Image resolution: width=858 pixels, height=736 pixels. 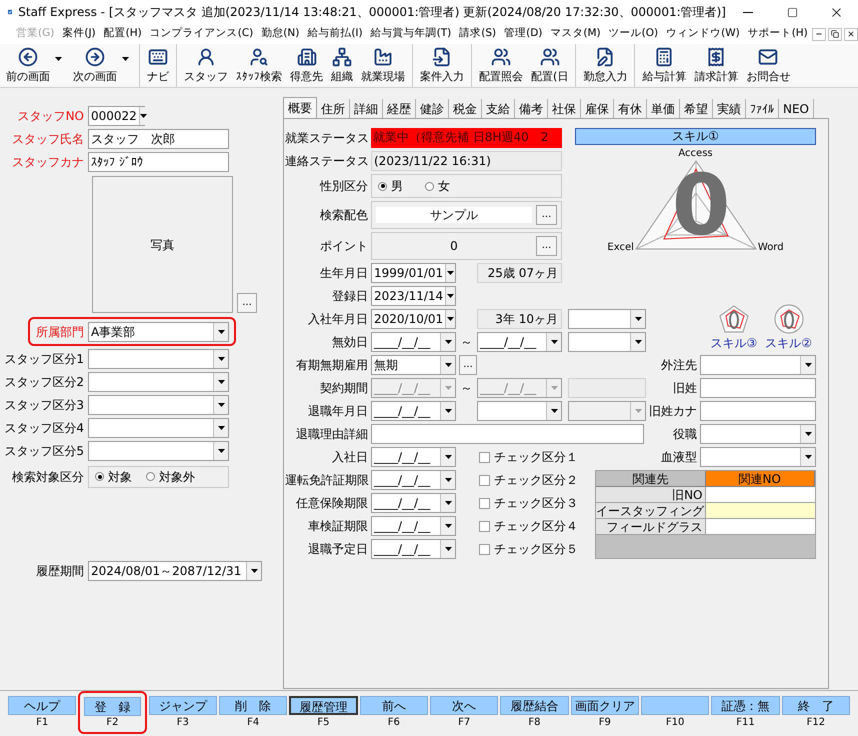 I want to click on toolbar-button: ナビ, so click(x=158, y=66).